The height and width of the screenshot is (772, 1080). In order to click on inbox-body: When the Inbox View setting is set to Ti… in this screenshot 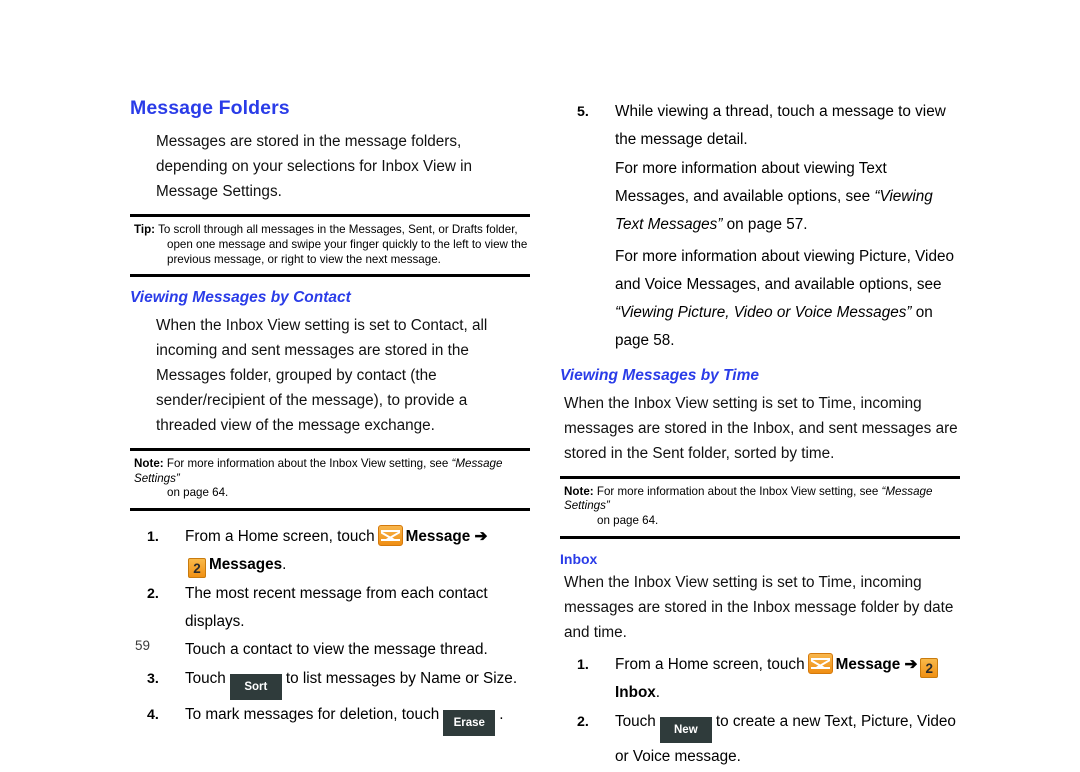, I will do `click(759, 607)`.